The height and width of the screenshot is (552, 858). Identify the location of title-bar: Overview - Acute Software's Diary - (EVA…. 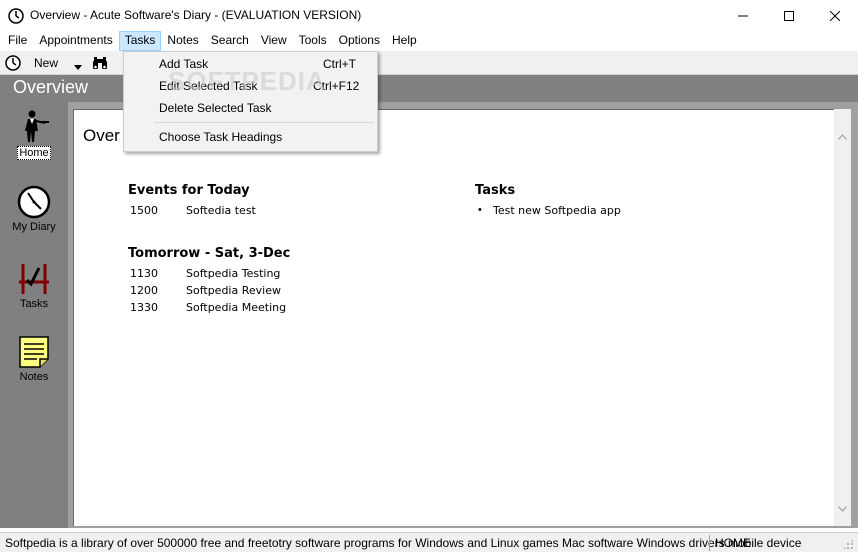
(429, 15).